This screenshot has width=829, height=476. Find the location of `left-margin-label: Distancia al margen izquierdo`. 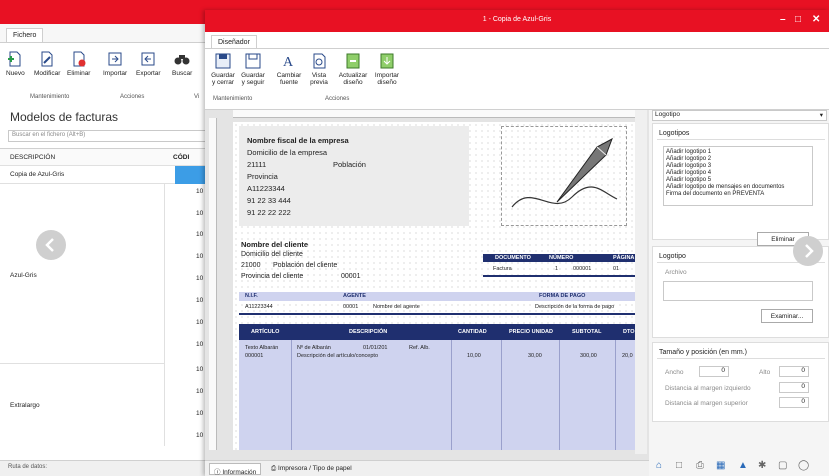

left-margin-label: Distancia al margen izquierdo is located at coordinates (708, 388).